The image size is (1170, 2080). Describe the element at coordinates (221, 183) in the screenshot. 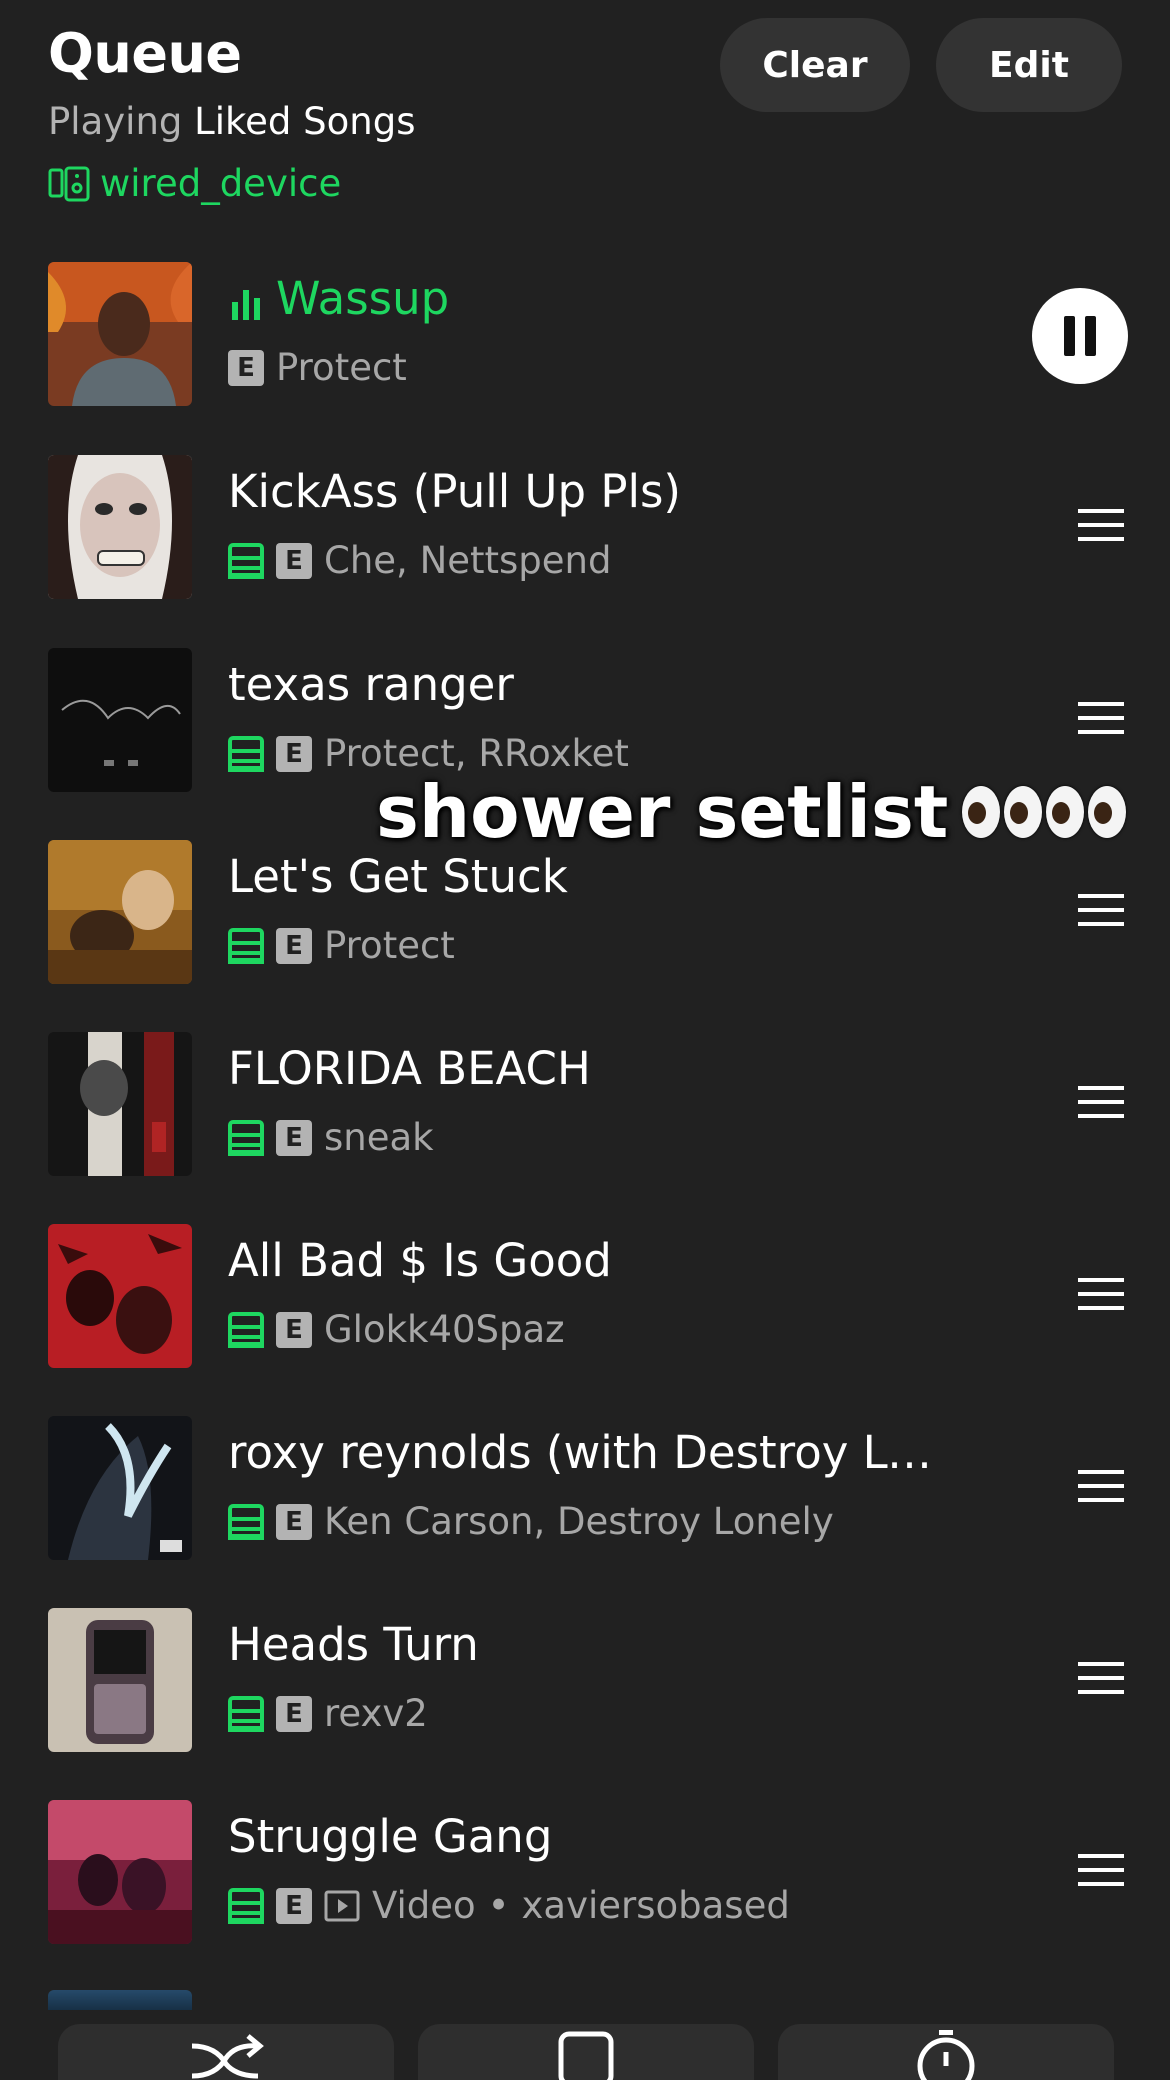

I see `device-name: wired_device` at that location.